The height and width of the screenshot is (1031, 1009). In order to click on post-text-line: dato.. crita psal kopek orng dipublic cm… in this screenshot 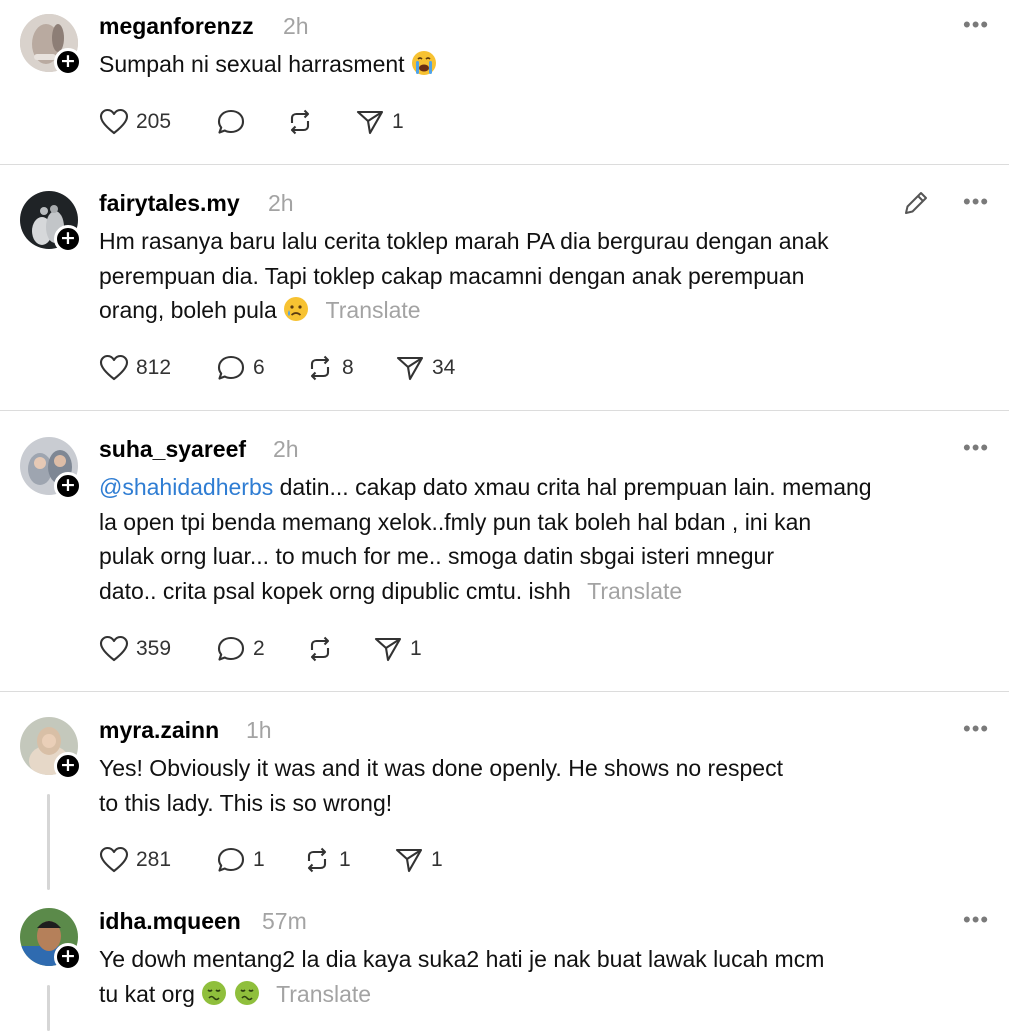, I will do `click(529, 591)`.